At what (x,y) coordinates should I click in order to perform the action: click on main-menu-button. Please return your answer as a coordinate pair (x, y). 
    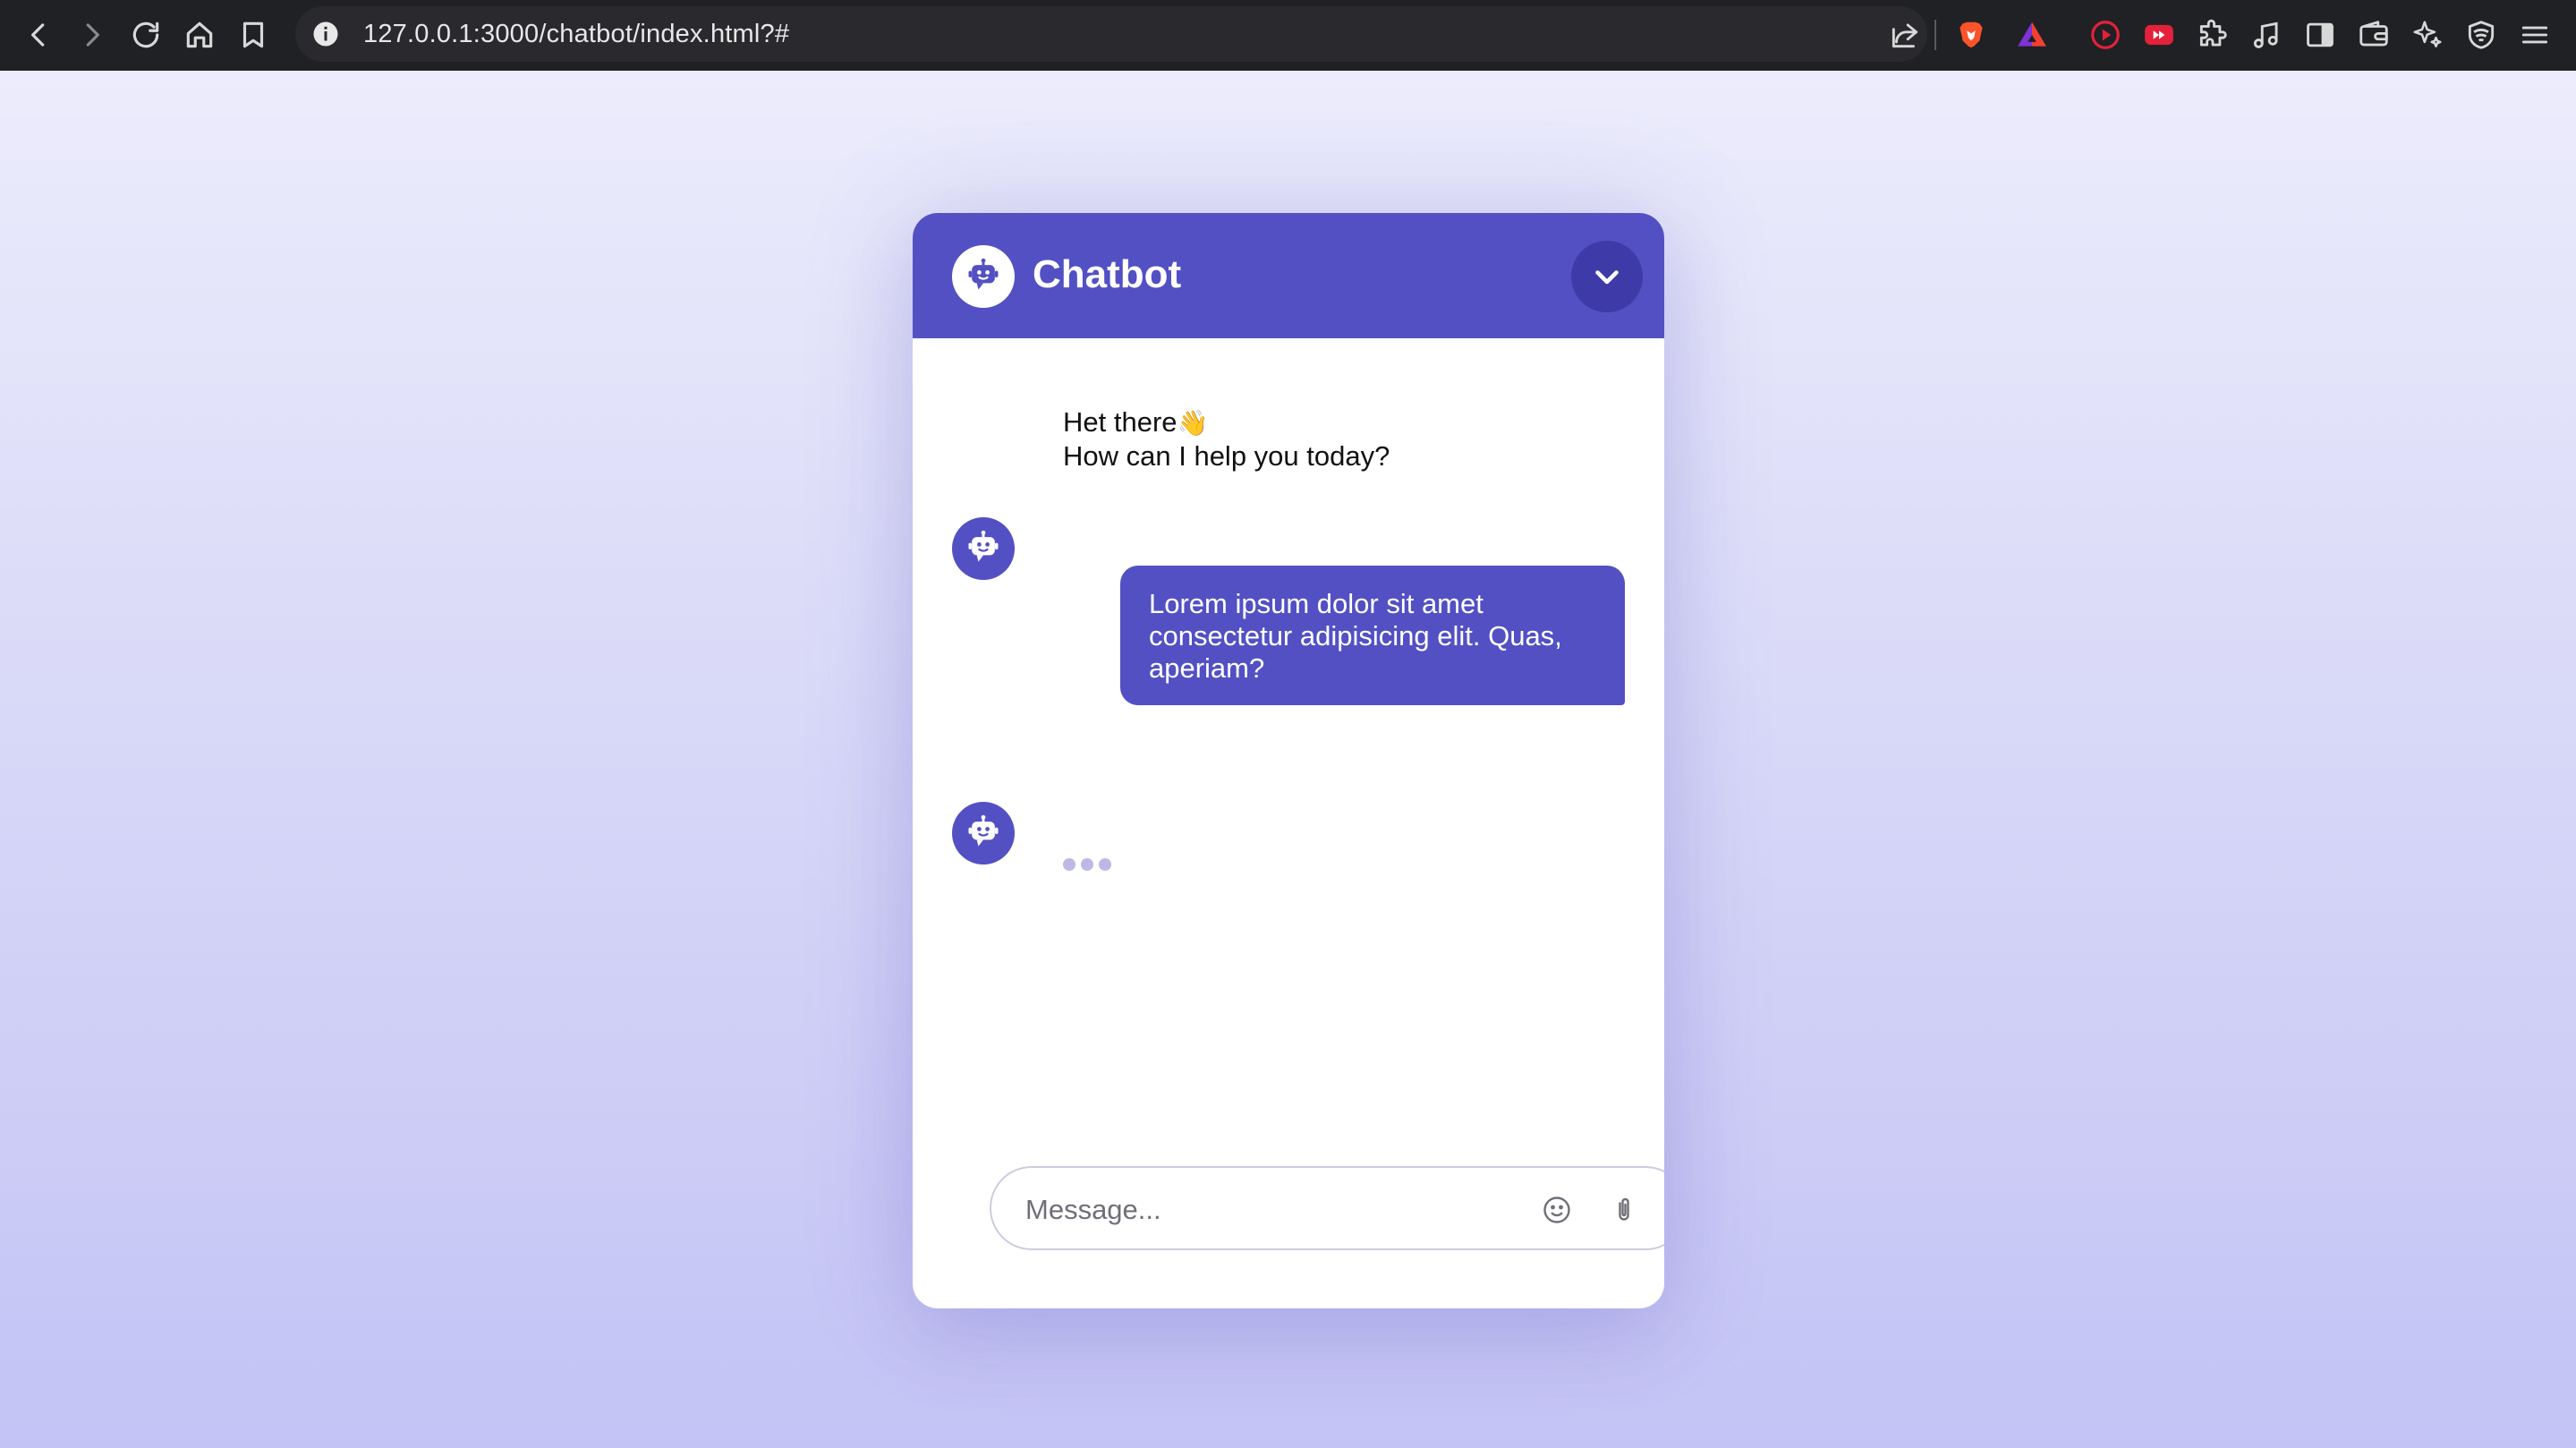
    Looking at the image, I should click on (2535, 35).